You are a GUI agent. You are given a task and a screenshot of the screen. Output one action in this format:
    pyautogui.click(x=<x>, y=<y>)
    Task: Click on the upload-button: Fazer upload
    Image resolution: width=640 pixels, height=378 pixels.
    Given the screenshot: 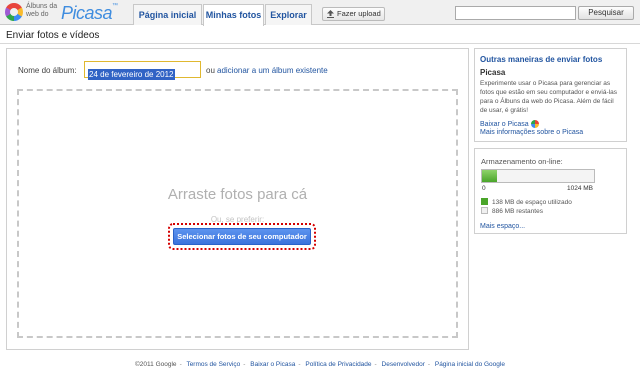 What is the action you would take?
    pyautogui.click(x=353, y=14)
    